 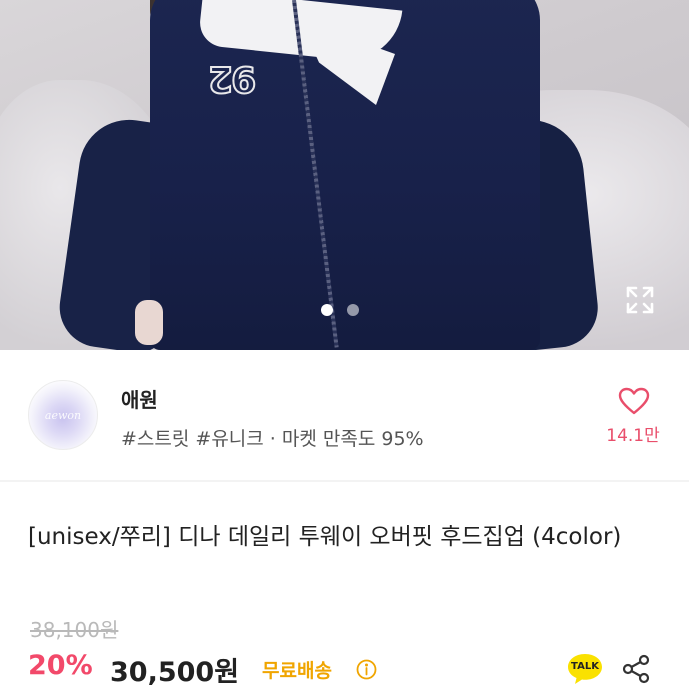 I want to click on shop-tags: #스트릿 #유니크 · 마켓 만족도 95%, so click(x=272, y=439).